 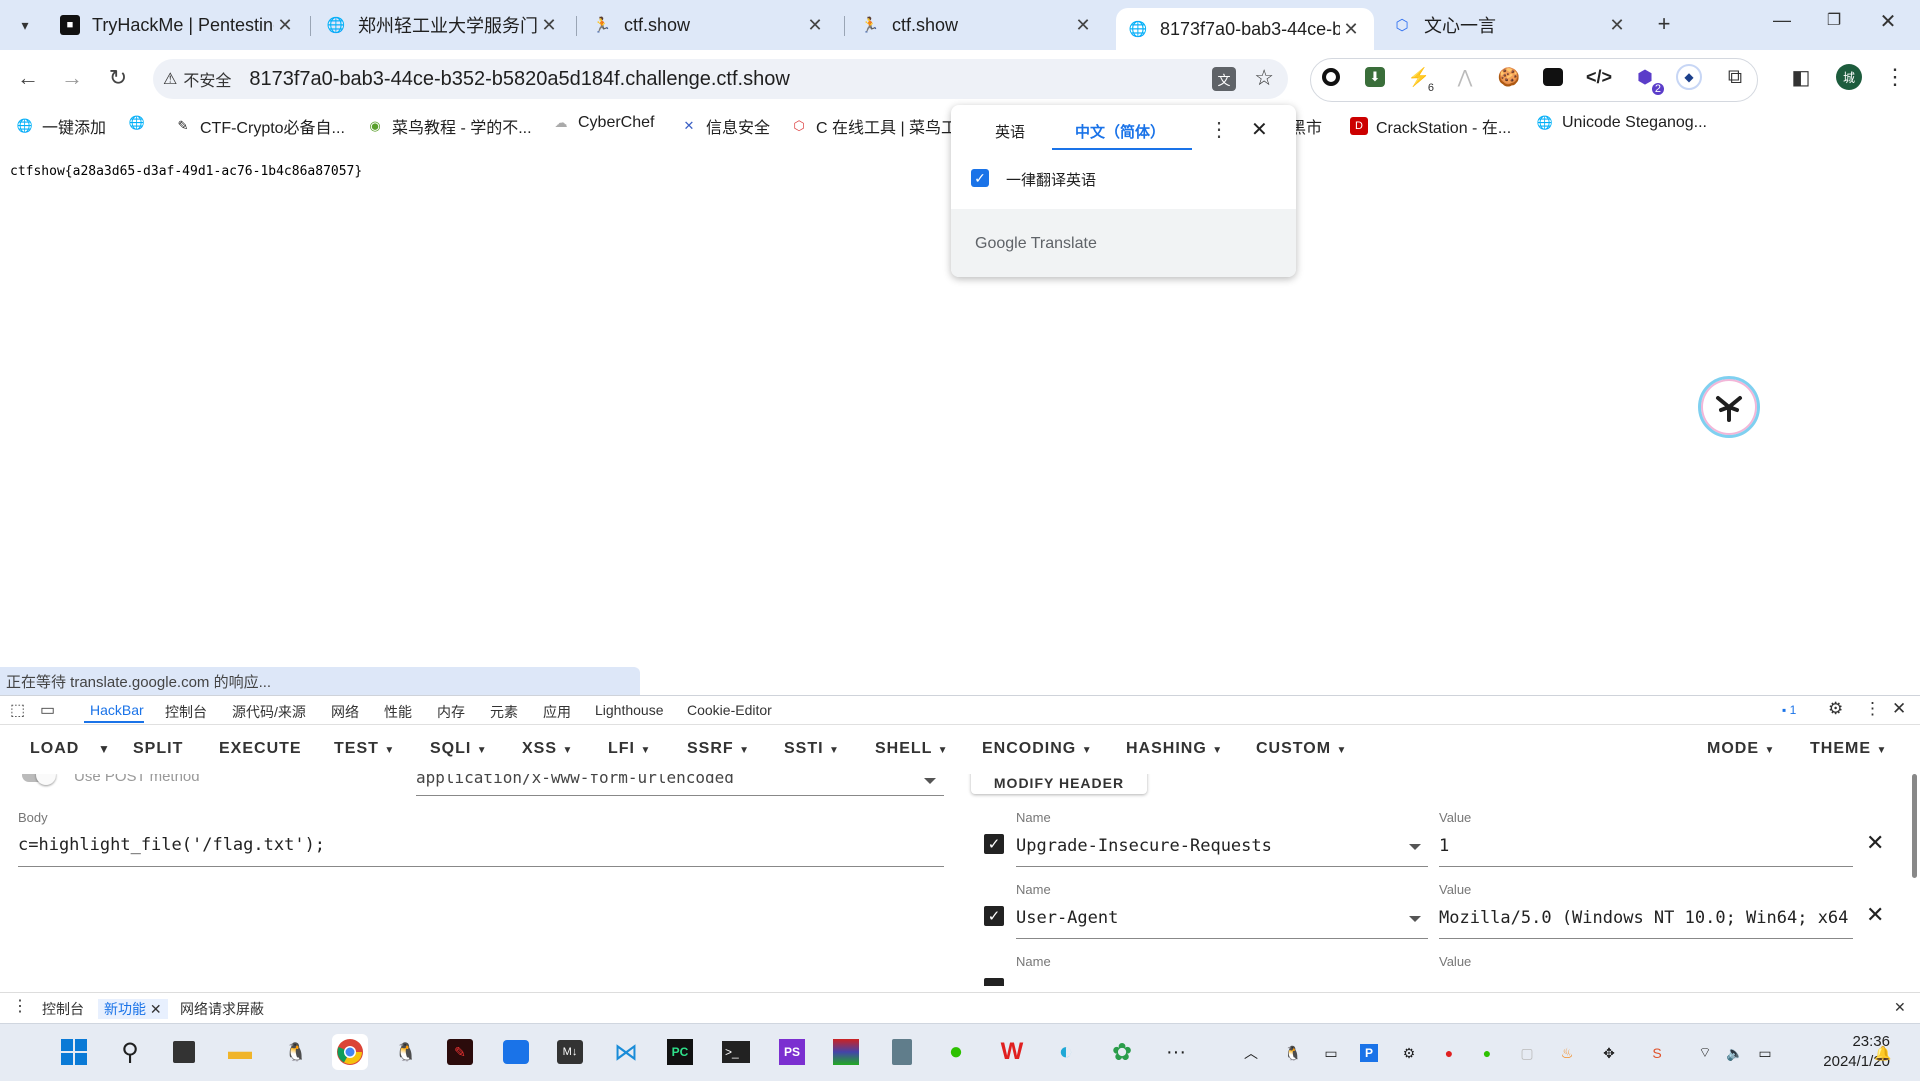 I want to click on cookie-icon: 🍪, so click(x=1509, y=77).